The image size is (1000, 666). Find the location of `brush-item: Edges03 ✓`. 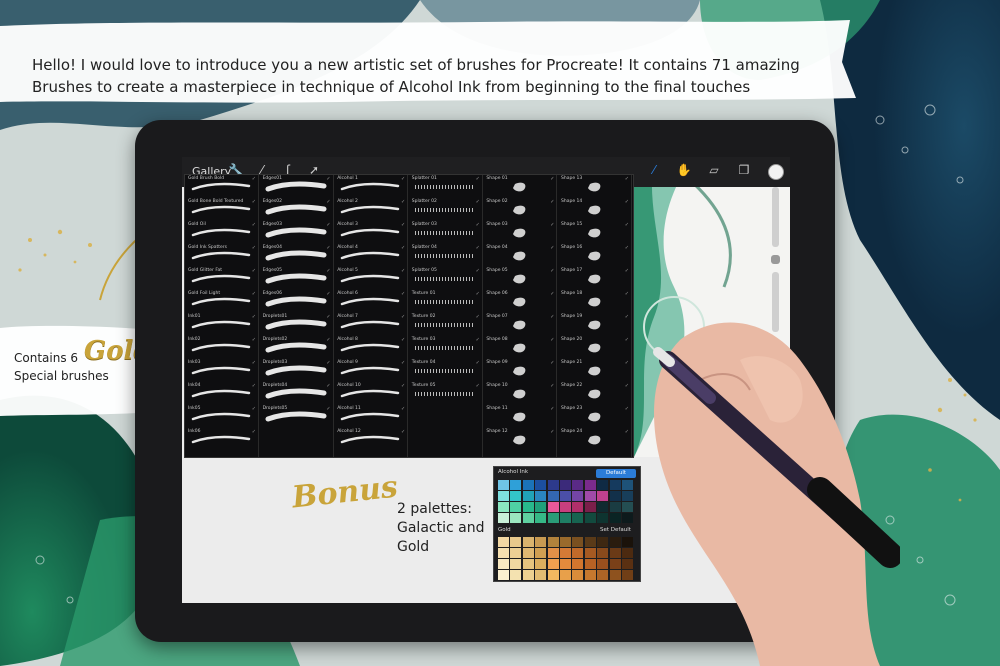

brush-item: Edges03 ✓ is located at coordinates (296, 231).